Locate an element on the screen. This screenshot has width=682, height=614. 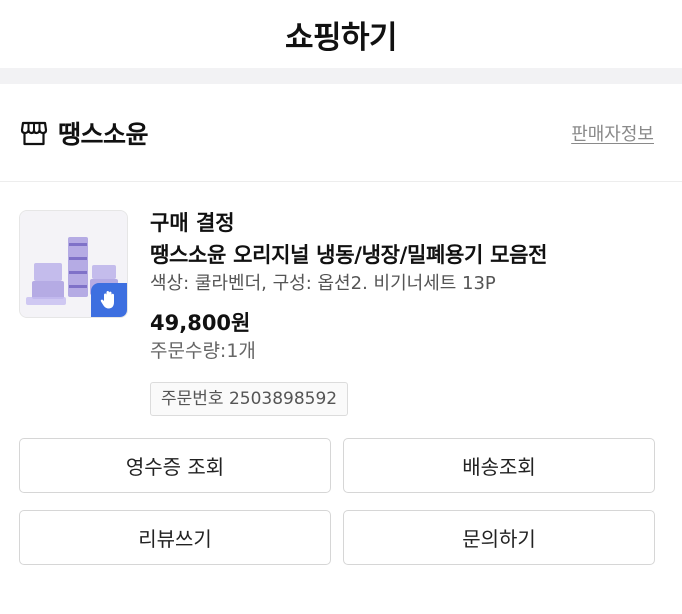
write-review-button: 리뷰쓰기 is located at coordinates (175, 537).